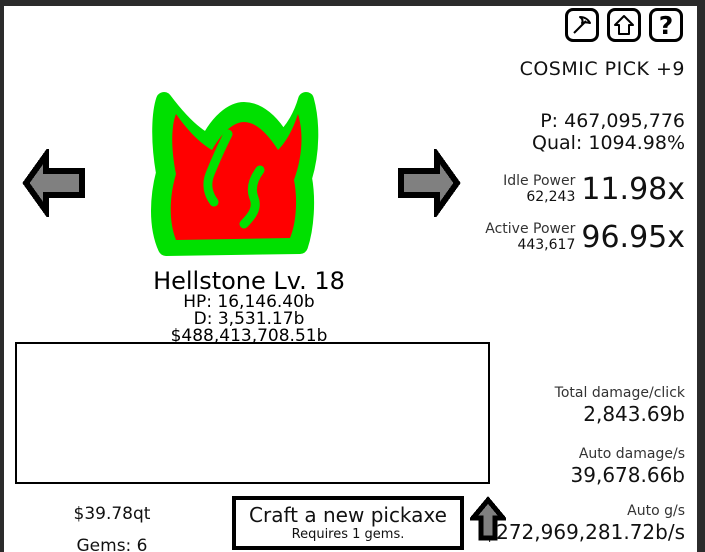  I want to click on pickaxe-icon-button, so click(582, 25).